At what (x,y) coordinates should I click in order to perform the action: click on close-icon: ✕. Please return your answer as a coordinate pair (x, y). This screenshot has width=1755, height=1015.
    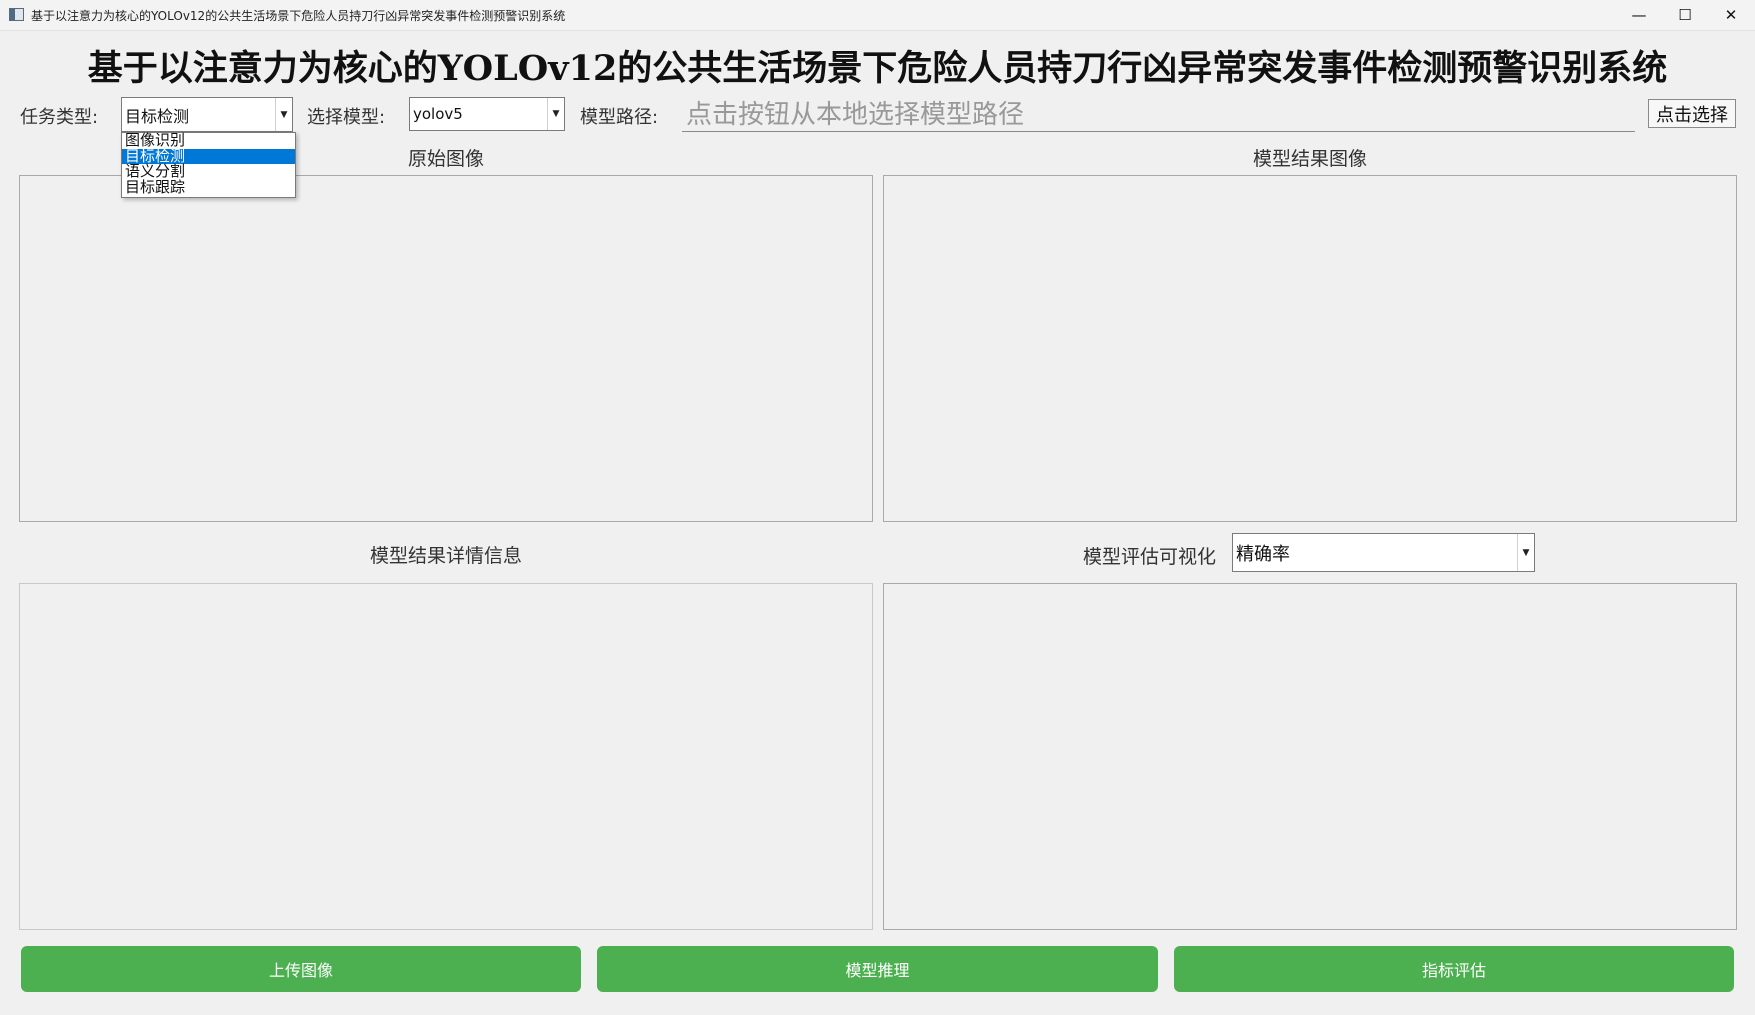
    Looking at the image, I should click on (1731, 15).